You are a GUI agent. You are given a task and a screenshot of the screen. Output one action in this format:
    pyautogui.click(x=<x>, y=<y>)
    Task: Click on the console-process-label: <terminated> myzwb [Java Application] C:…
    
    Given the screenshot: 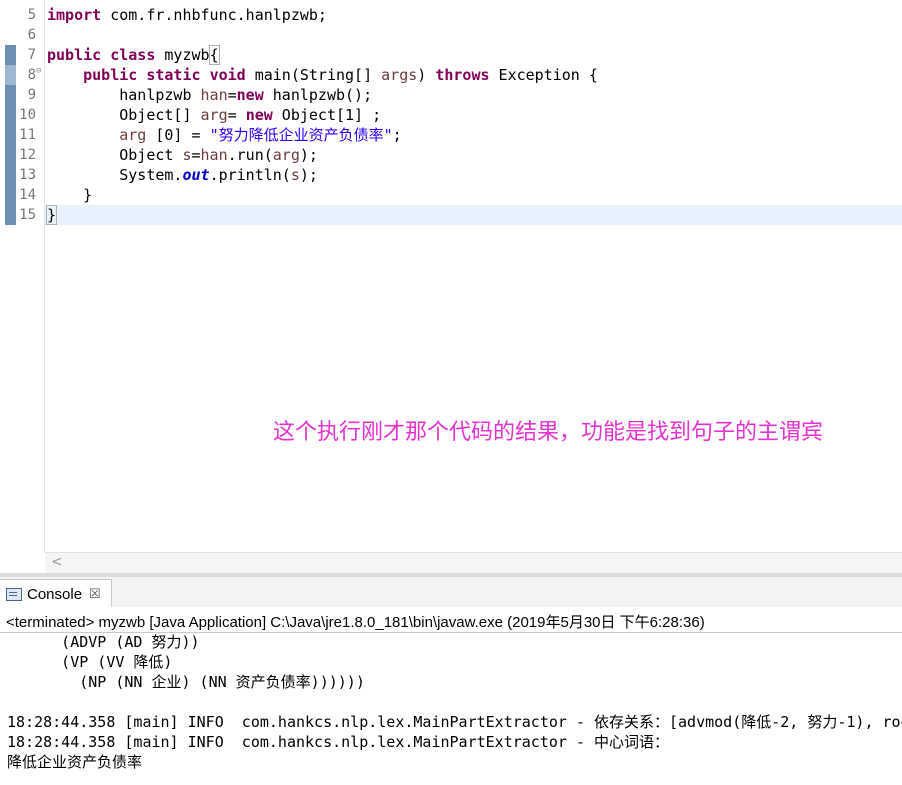 What is the action you would take?
    pyautogui.click(x=355, y=622)
    